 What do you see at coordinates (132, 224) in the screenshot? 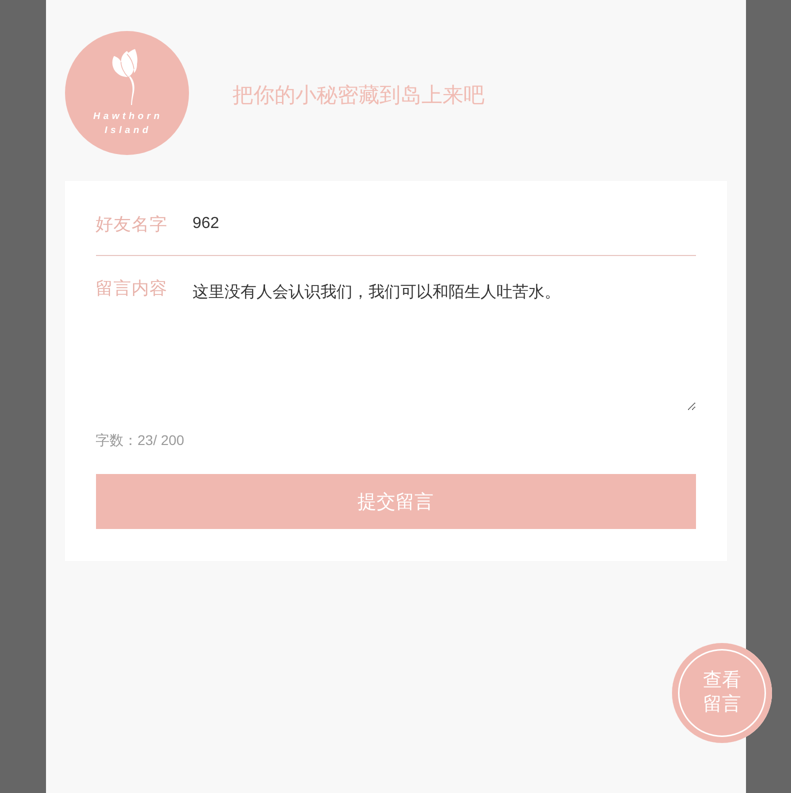
I see `field-label: 好友名字` at bounding box center [132, 224].